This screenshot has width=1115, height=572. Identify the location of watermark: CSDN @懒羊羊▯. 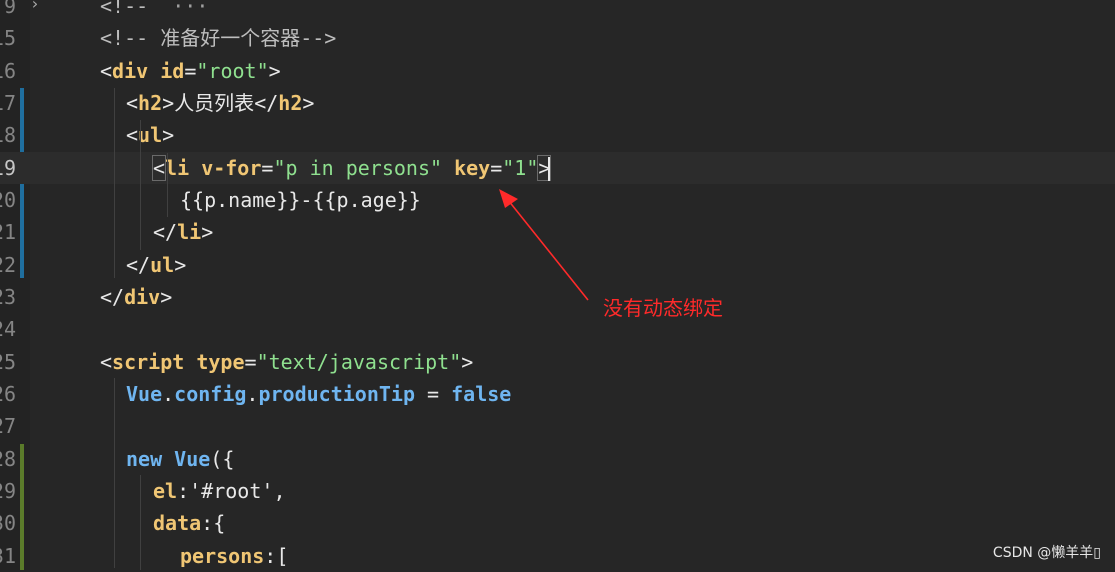
(1046, 553).